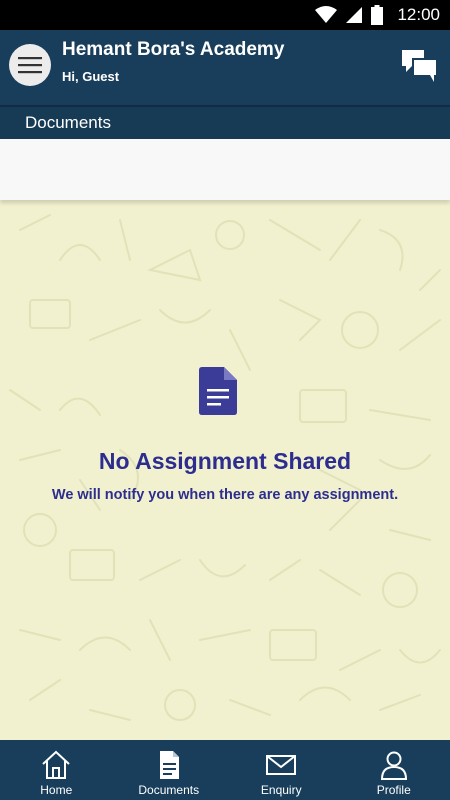 This screenshot has width=450, height=800. What do you see at coordinates (225, 67) in the screenshot?
I see `app-header: Hemant Bora's Academy Hi, Guest` at bounding box center [225, 67].